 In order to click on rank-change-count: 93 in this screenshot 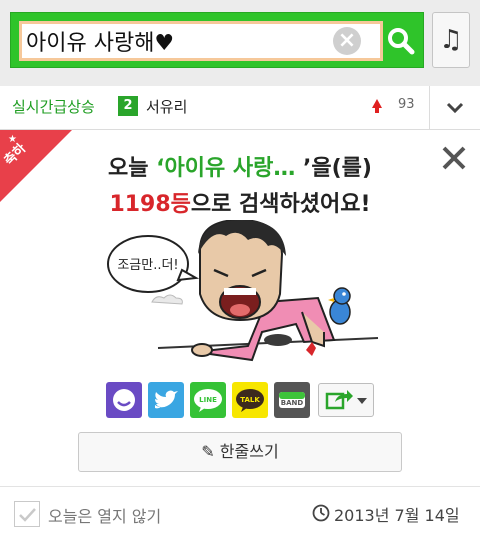, I will do `click(406, 104)`.